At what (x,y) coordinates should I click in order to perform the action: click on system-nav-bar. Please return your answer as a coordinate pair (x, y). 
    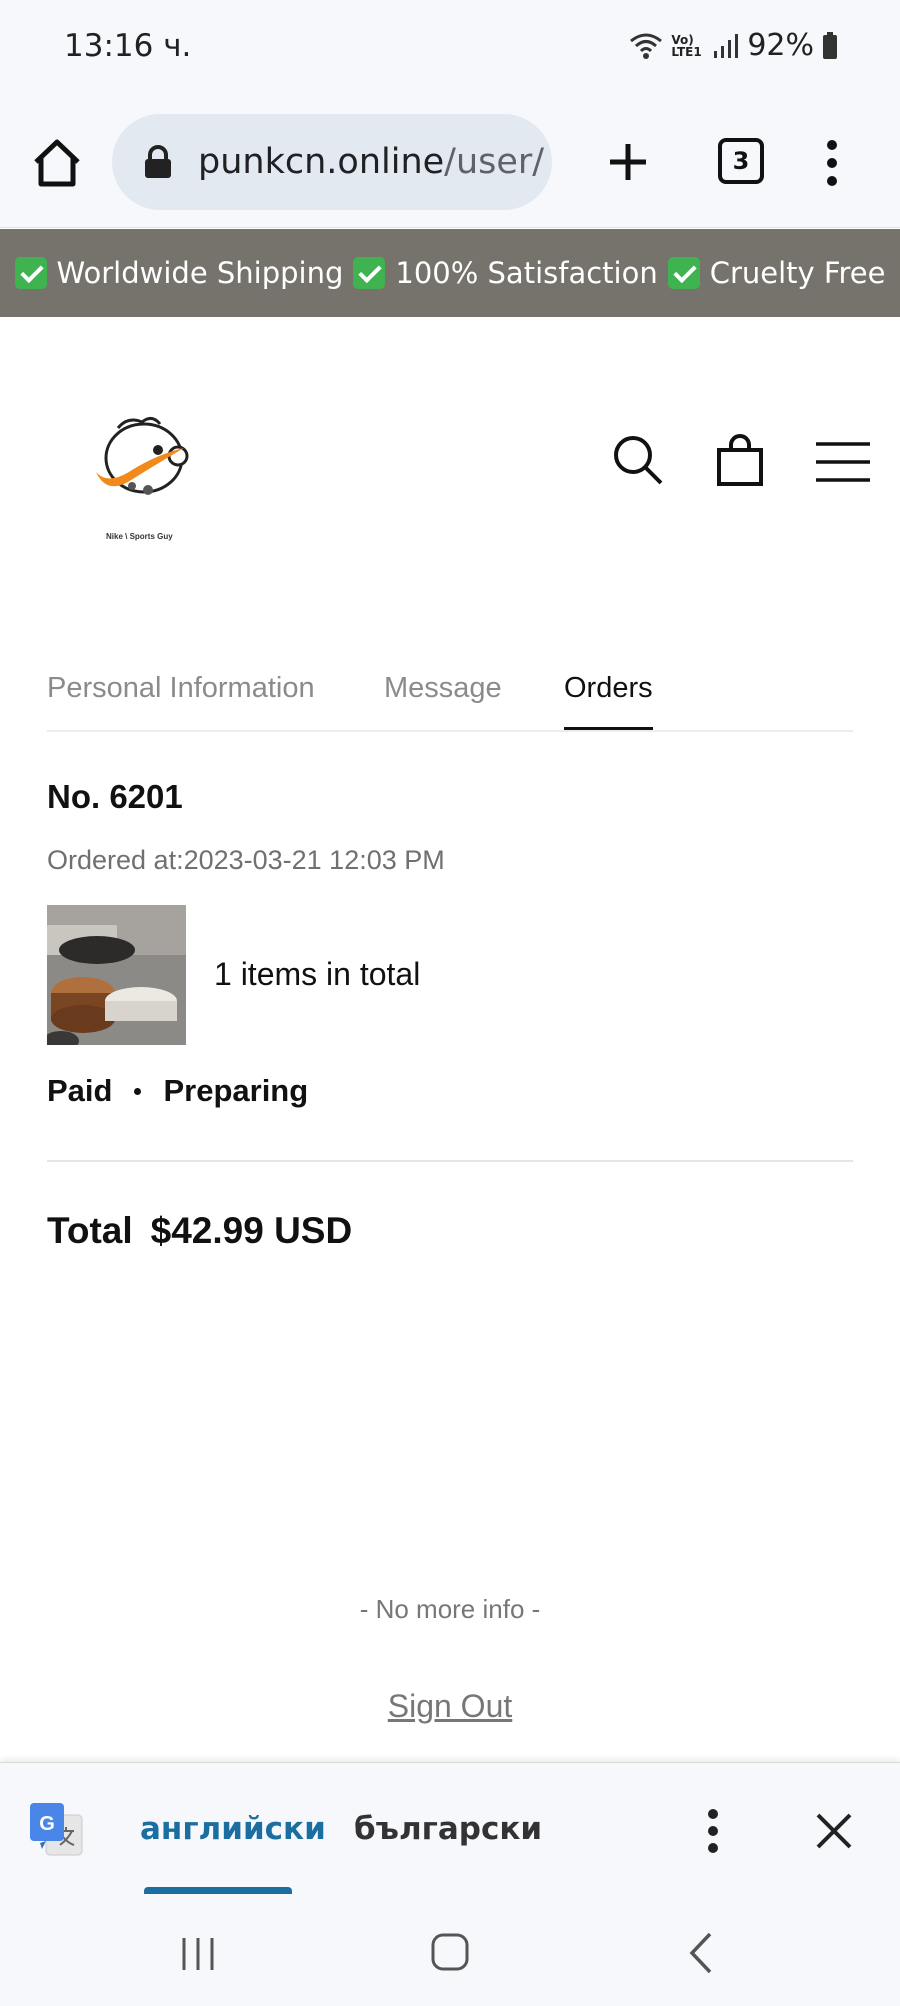
    Looking at the image, I should click on (450, 1950).